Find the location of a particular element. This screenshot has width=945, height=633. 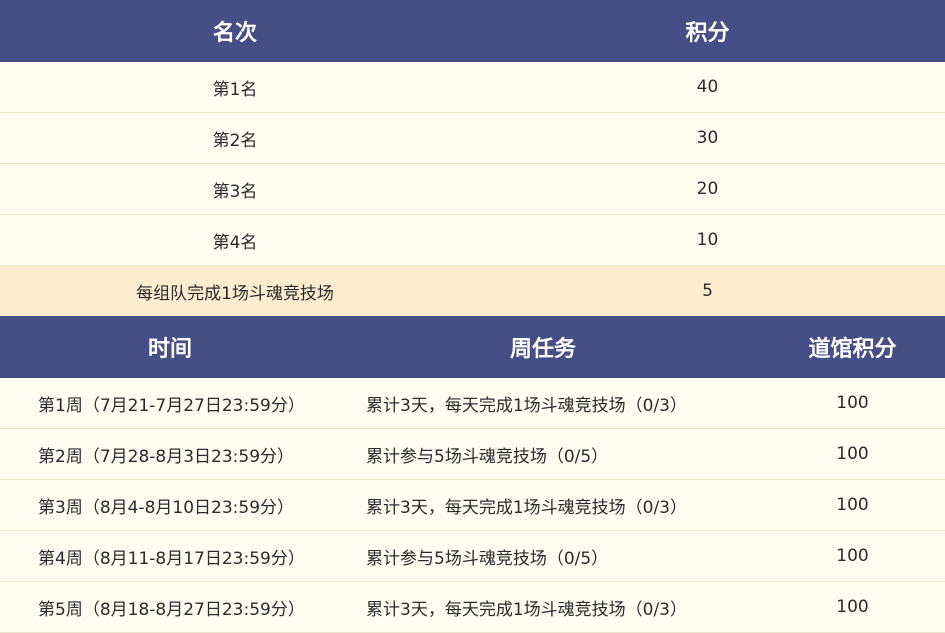

time-cell: 第3周（8月4-8月10日23:59分） is located at coordinates (180, 505).